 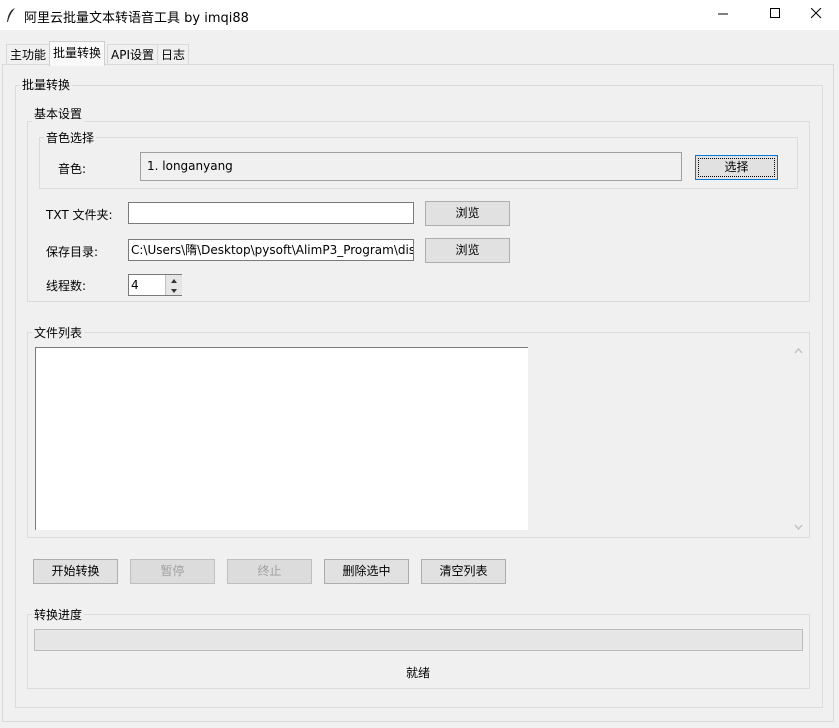 I want to click on voice-label: 音色:, so click(x=72, y=169).